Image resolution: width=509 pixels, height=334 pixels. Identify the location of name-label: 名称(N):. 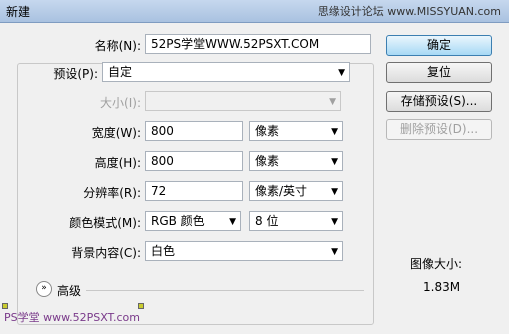
(117, 46).